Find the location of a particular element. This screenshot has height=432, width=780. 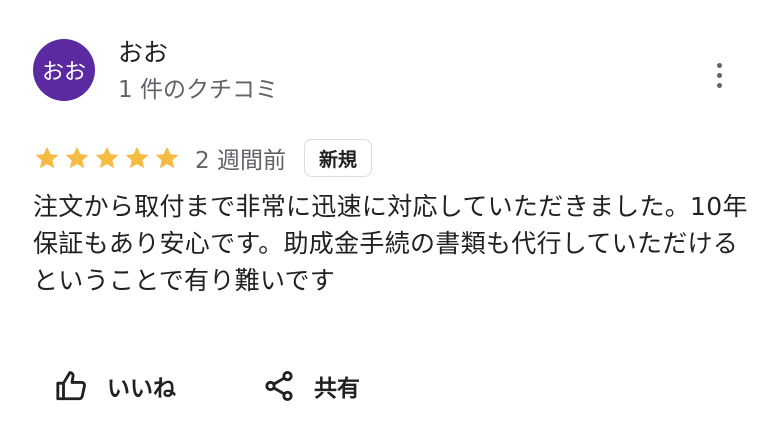

share-button: 共有 is located at coordinates (311, 386).